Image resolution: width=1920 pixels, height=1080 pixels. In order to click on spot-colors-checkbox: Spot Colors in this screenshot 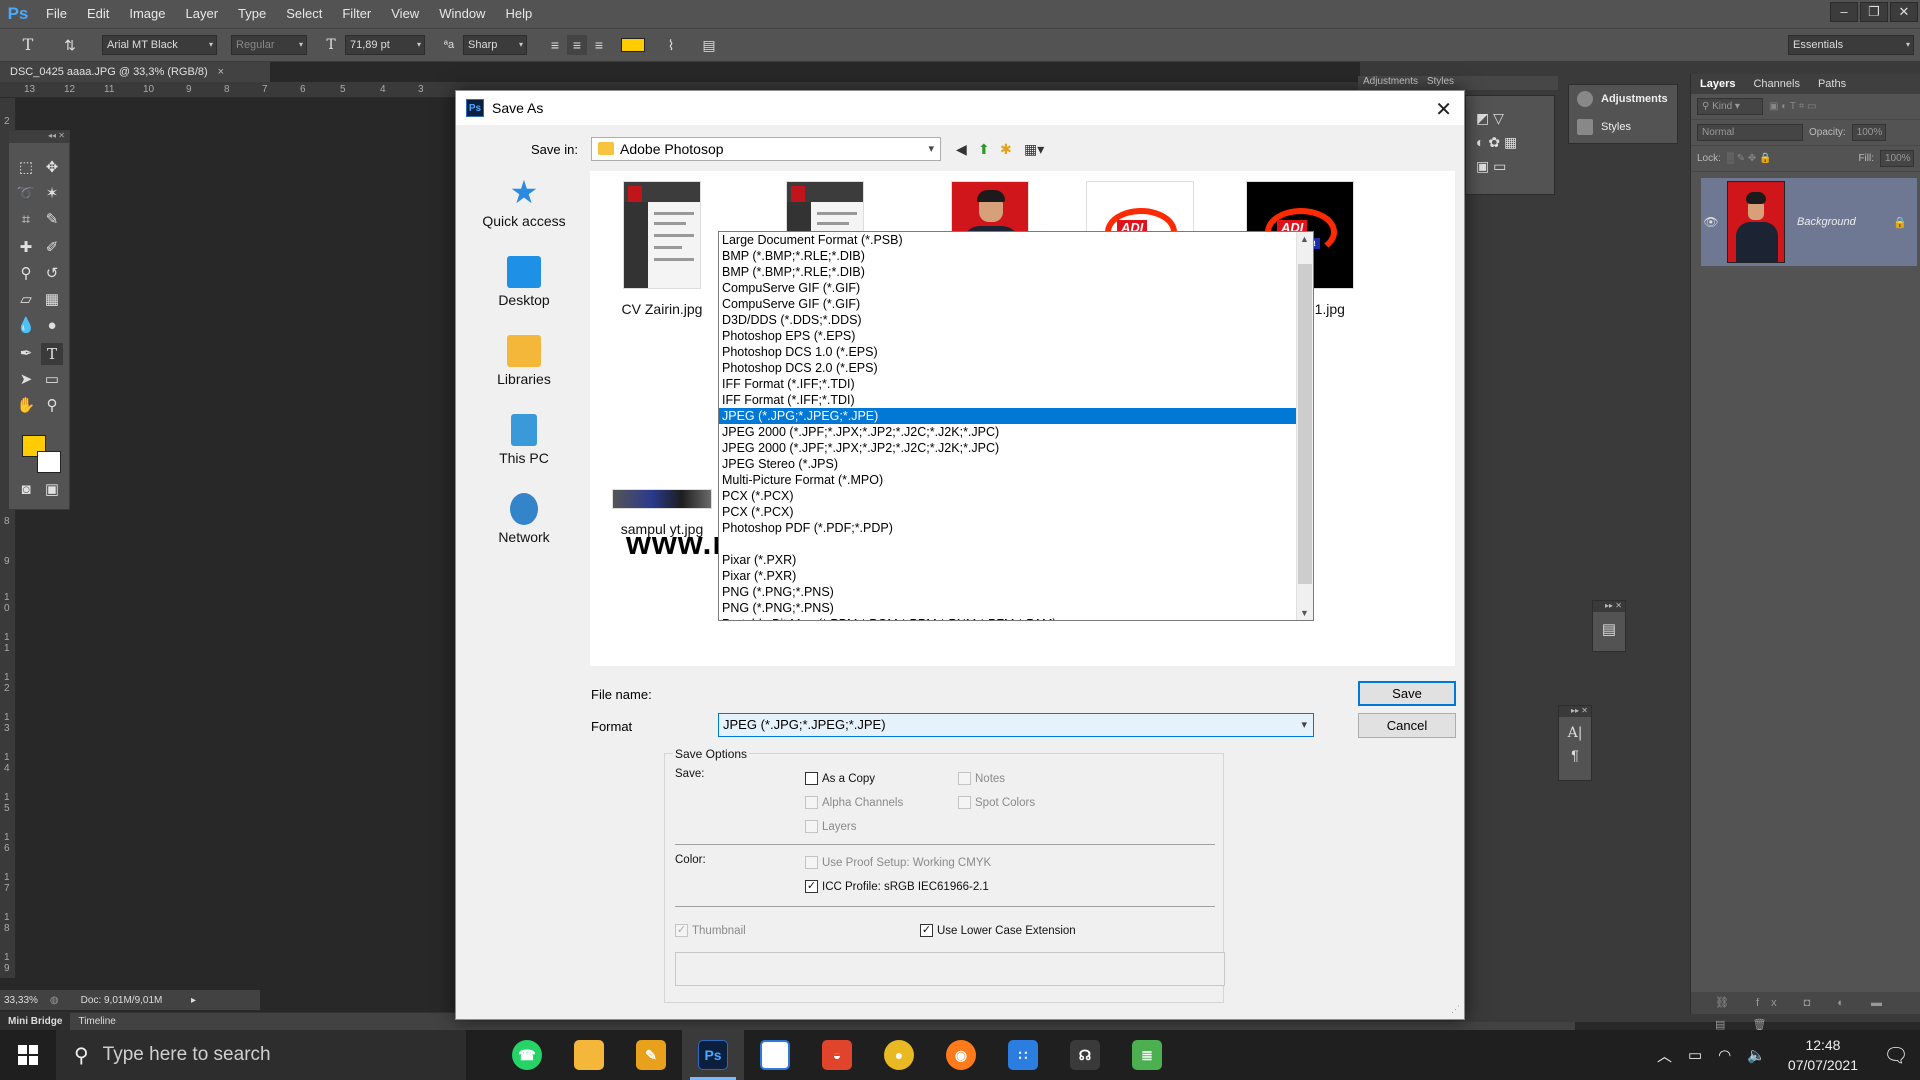, I will do `click(996, 802)`.